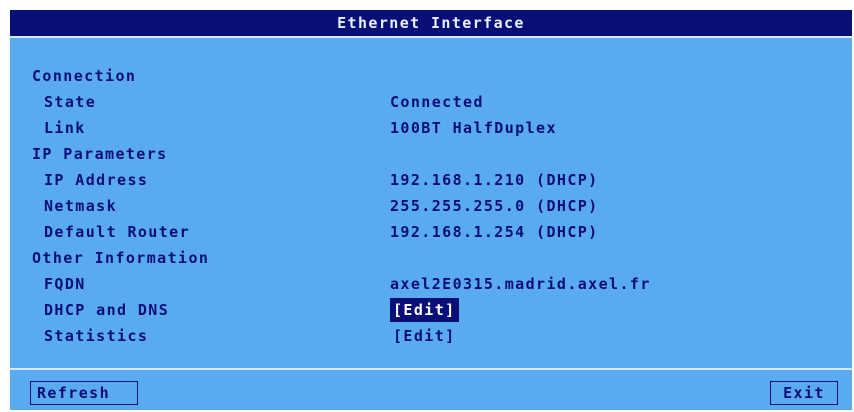 This screenshot has width=854, height=412. I want to click on fqdn-value: axel2E0315.madrid.axel.fr, so click(520, 284).